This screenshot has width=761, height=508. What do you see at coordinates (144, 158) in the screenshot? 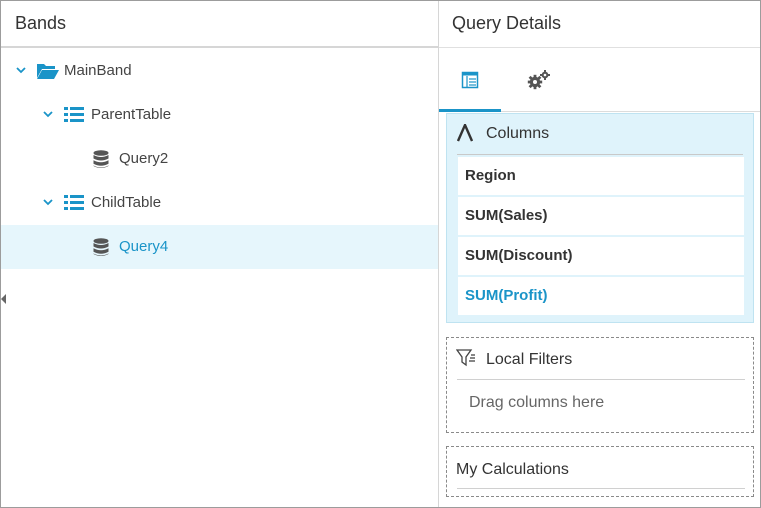
I see `tree-item-label: Query2` at bounding box center [144, 158].